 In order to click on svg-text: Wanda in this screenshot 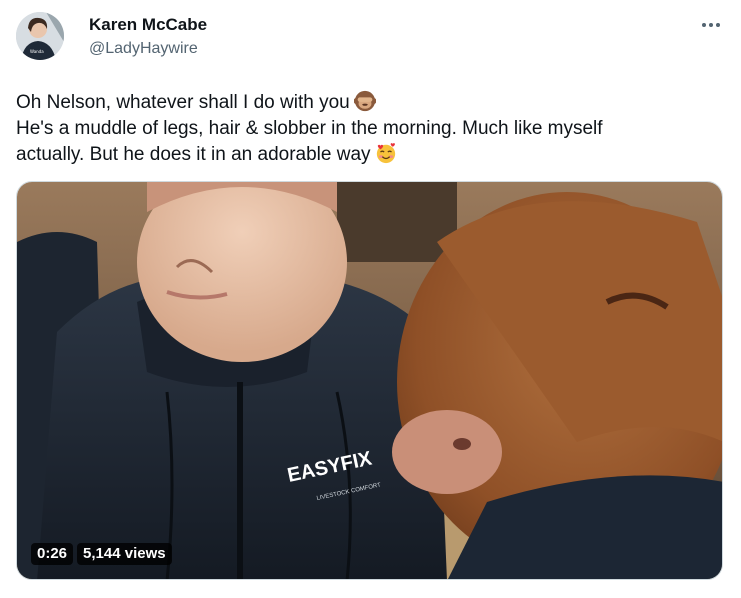, I will do `click(37, 51)`.